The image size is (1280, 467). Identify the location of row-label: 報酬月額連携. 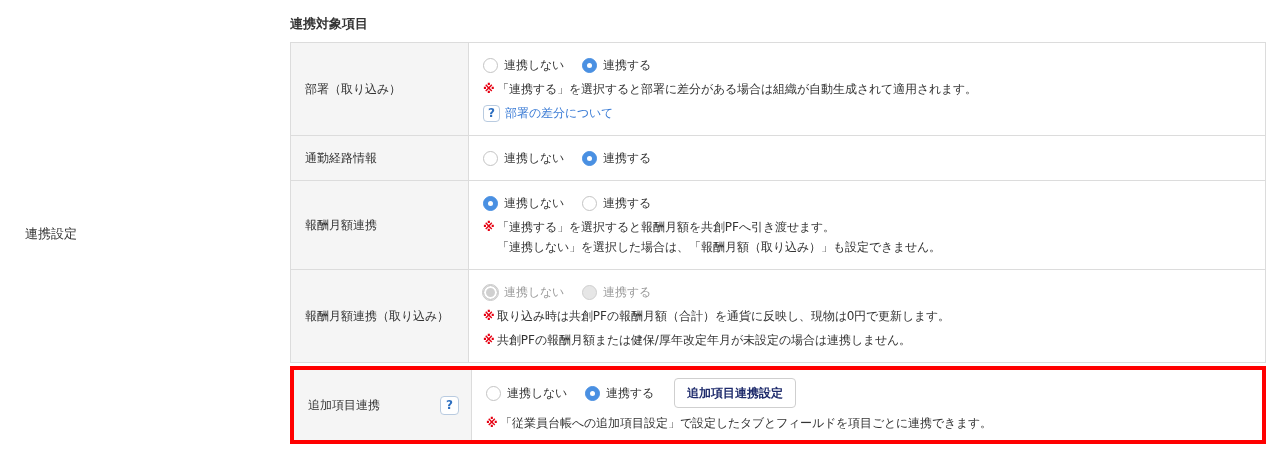
(341, 225).